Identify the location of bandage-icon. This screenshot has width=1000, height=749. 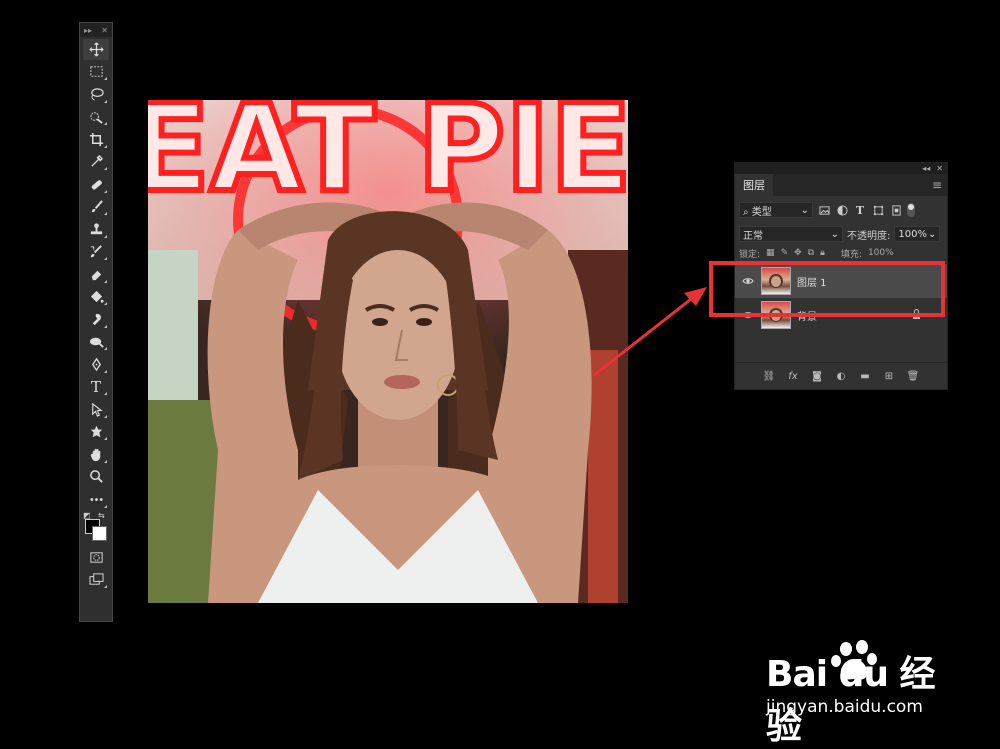
(96, 184).